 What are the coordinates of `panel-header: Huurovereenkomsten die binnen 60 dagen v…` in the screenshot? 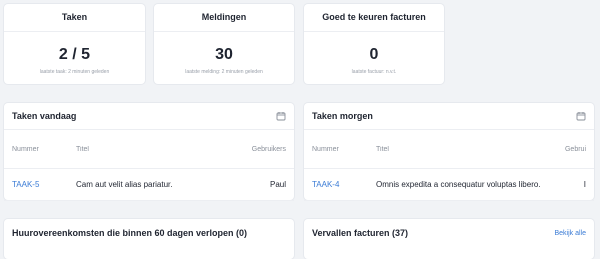 It's located at (149, 233).